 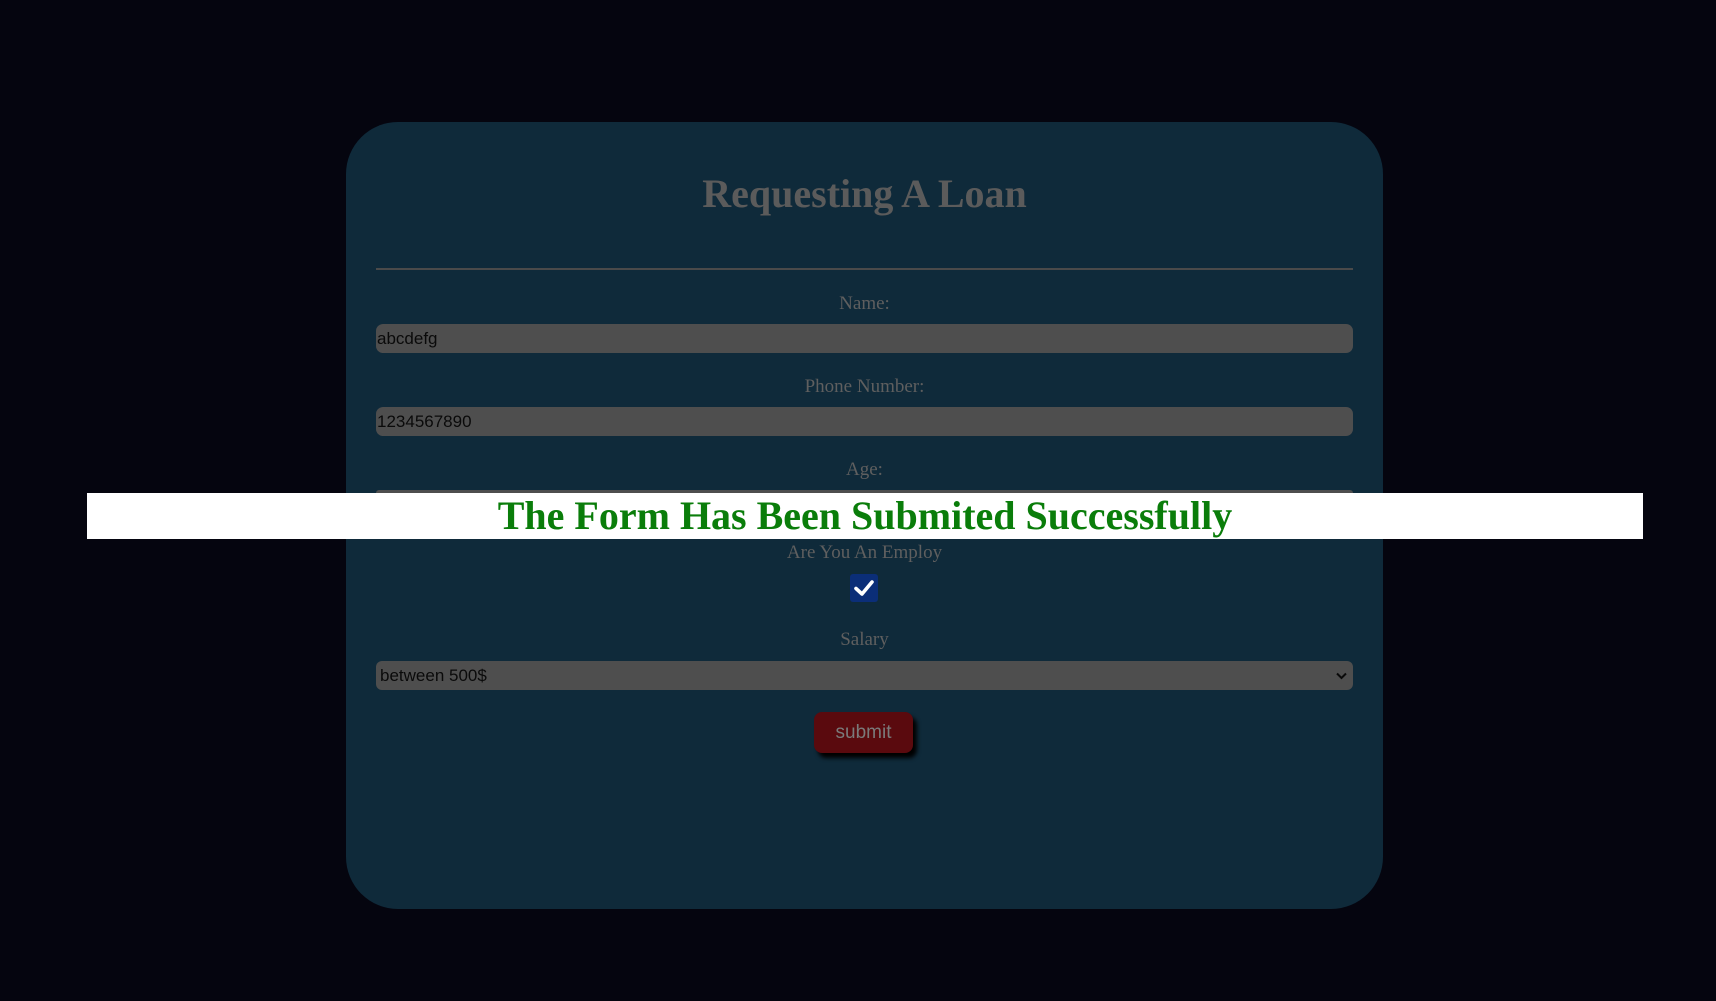 What do you see at coordinates (864, 269) in the screenshot?
I see `title-divider` at bounding box center [864, 269].